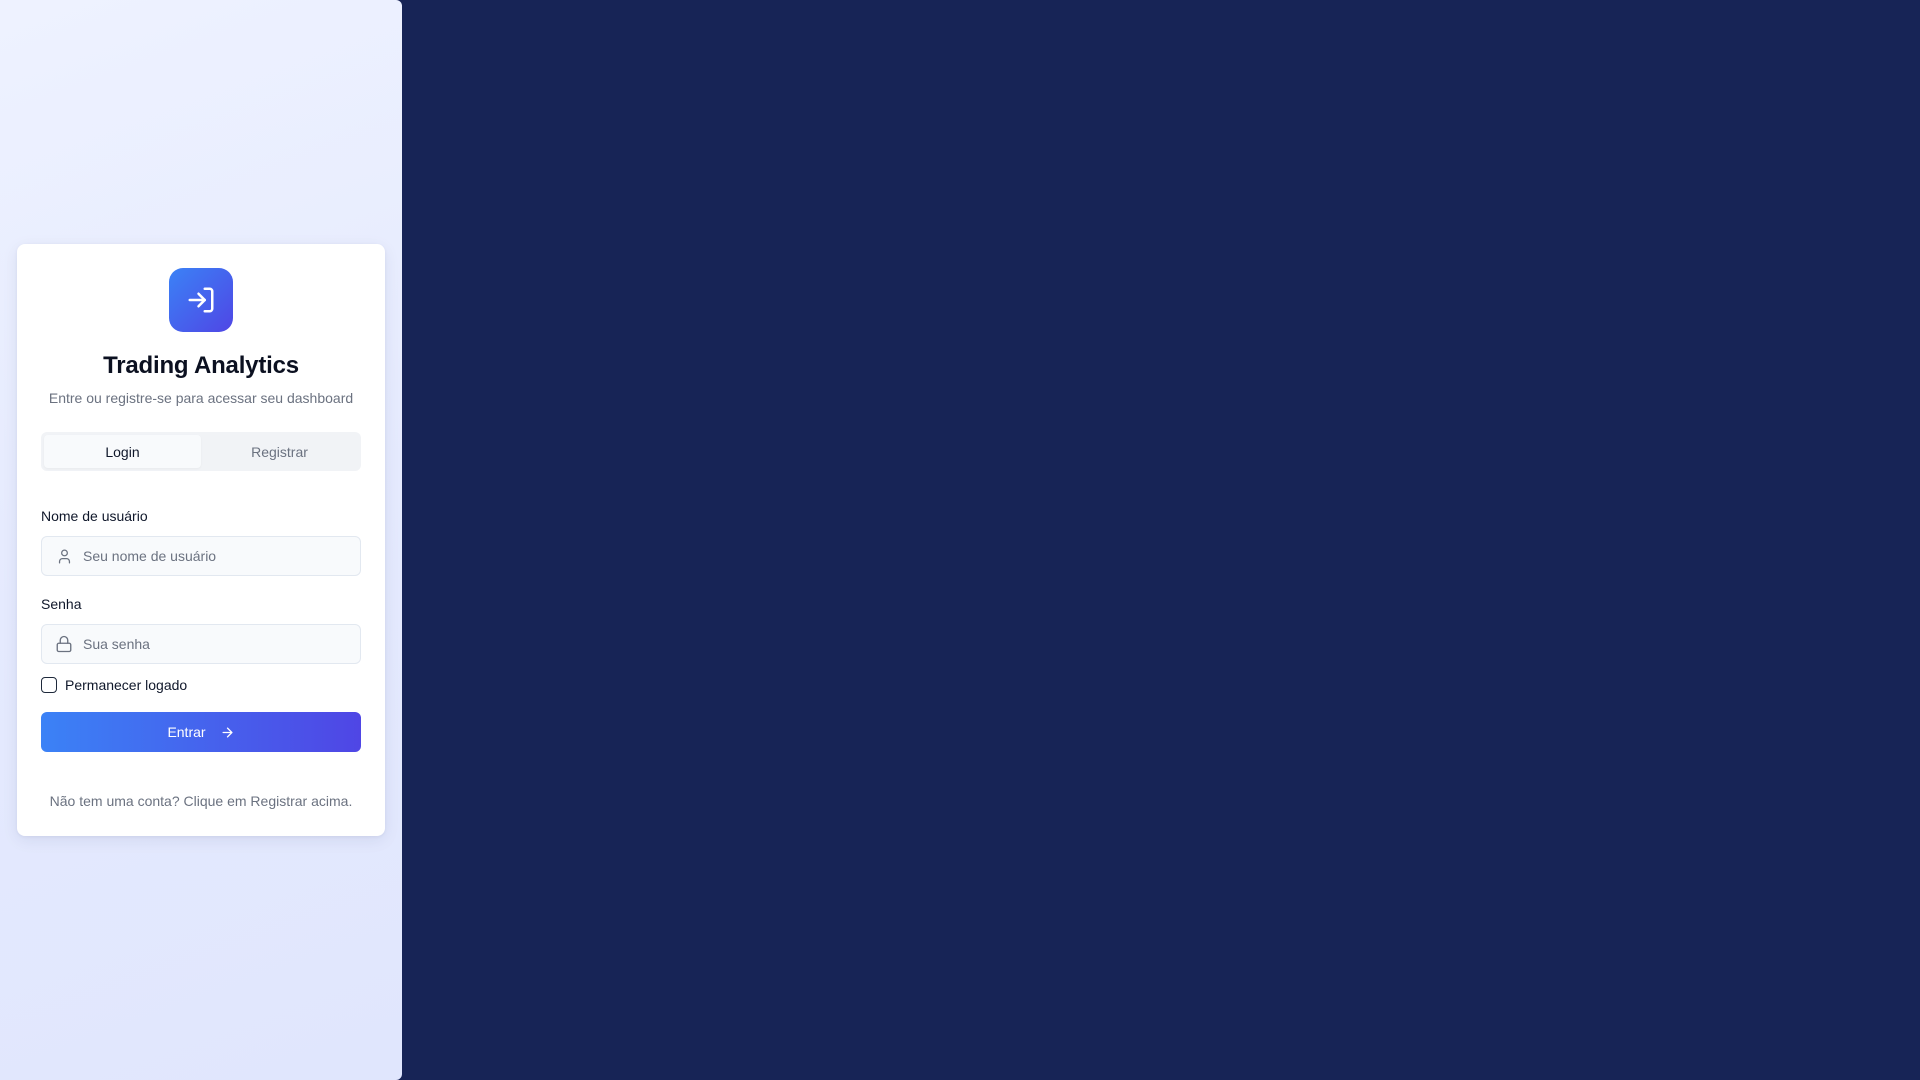 Image resolution: width=1920 pixels, height=1080 pixels. I want to click on remember-me: Permanecer logado, so click(114, 685).